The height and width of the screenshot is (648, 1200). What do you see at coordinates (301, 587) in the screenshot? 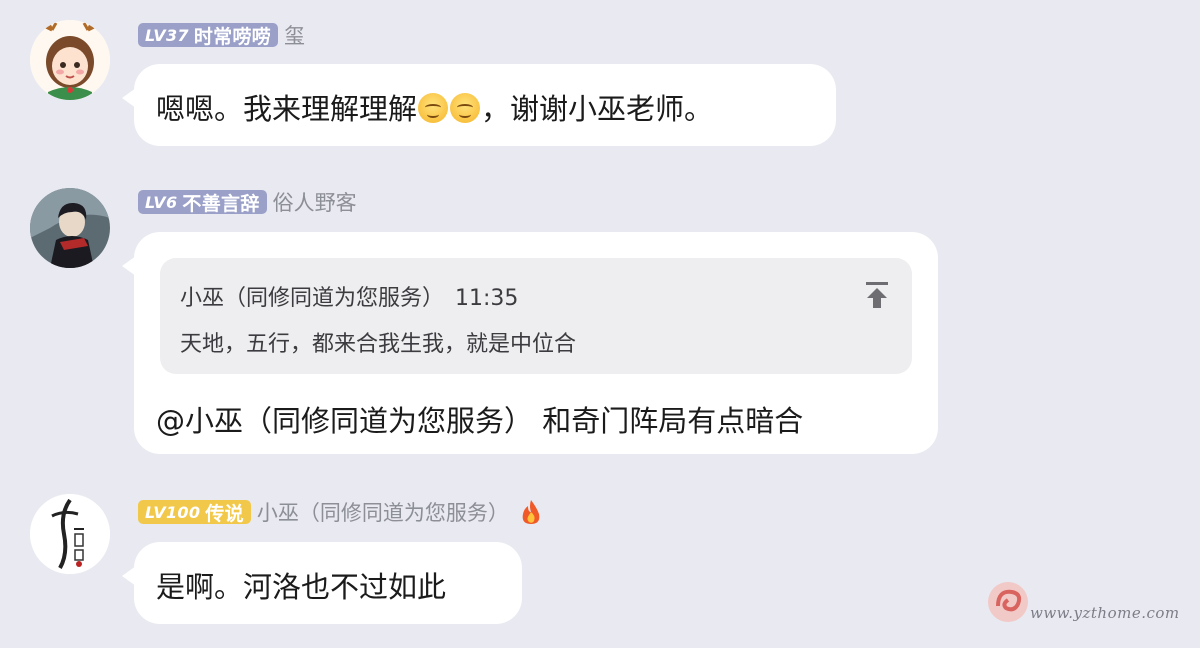
I see `message-text: 是啊。河洛也不过如此` at bounding box center [301, 587].